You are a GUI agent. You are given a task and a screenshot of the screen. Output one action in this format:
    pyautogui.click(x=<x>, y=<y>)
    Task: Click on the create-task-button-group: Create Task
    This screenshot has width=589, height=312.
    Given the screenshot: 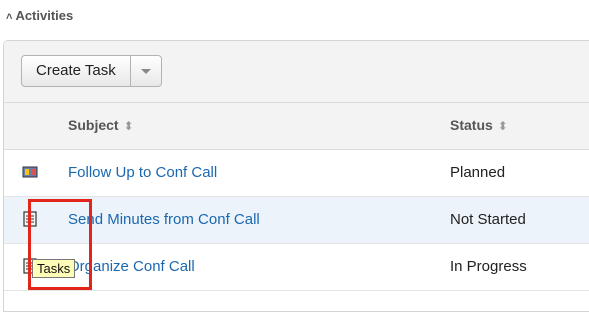 What is the action you would take?
    pyautogui.click(x=91, y=71)
    